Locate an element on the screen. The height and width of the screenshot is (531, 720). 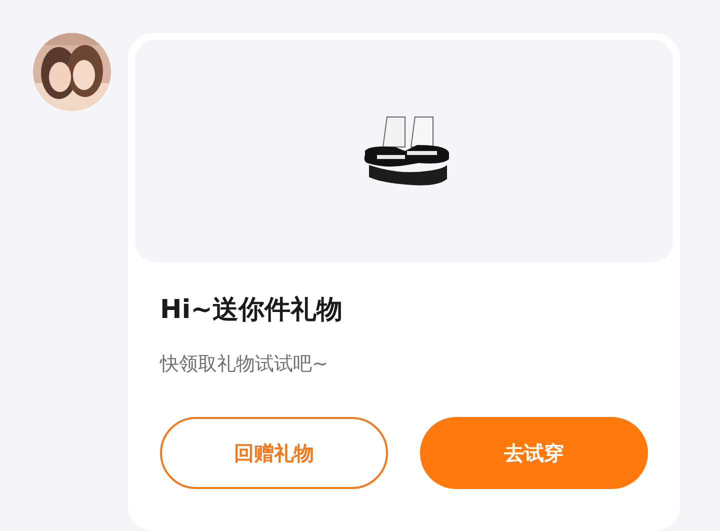
message-subtitle: 快领取礼物试试吧~ is located at coordinates (244, 364).